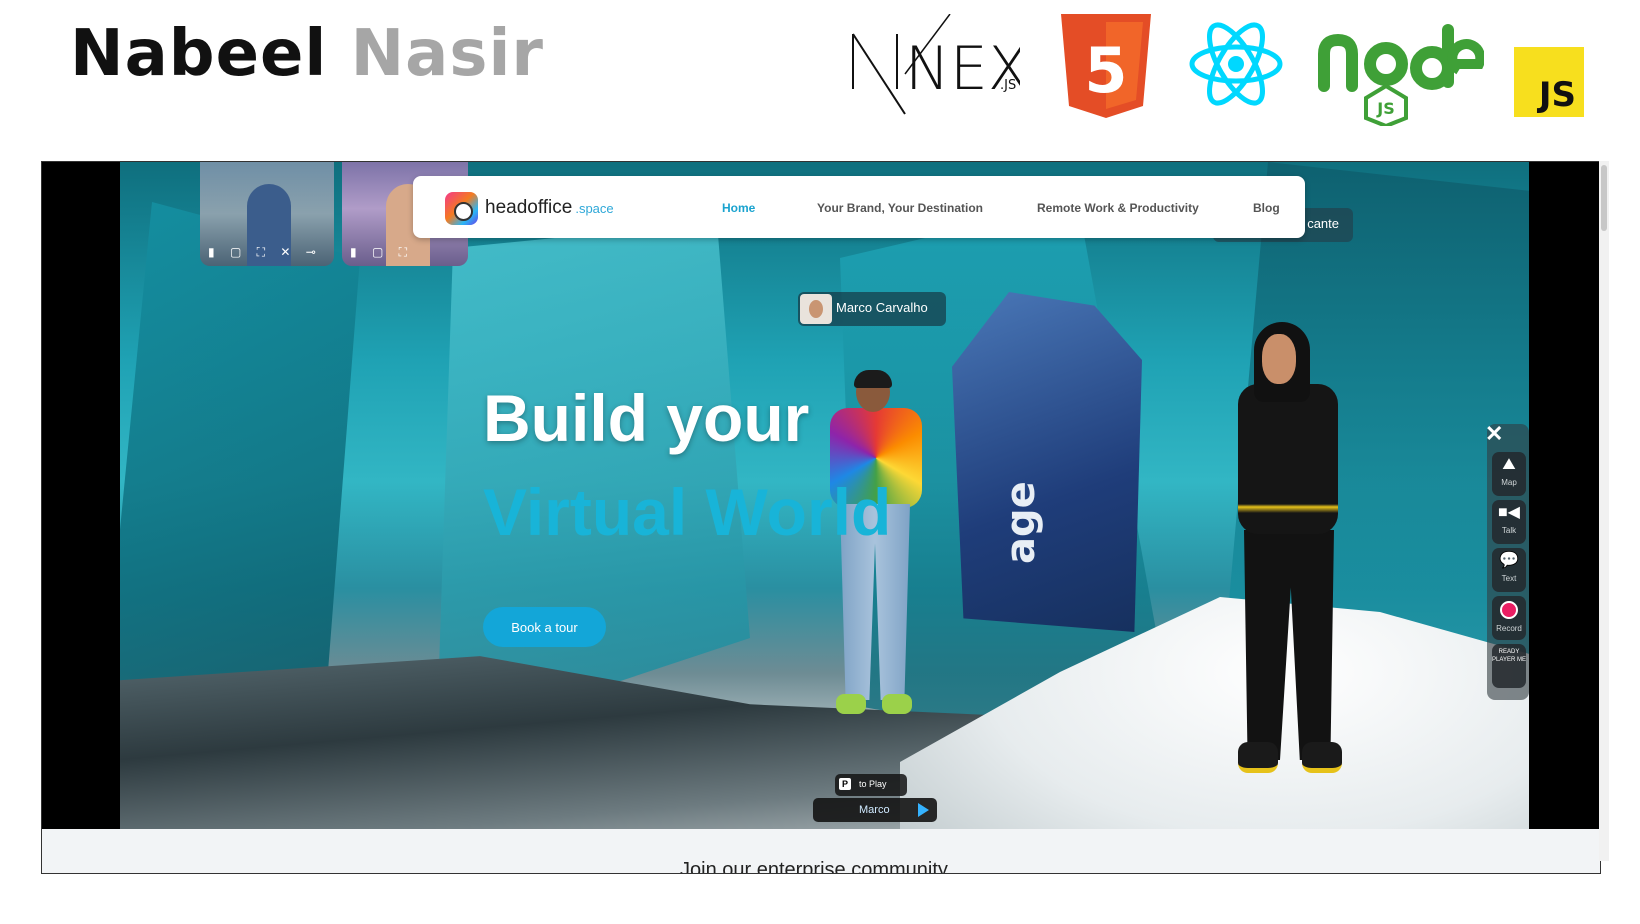 The image size is (1640, 924). Describe the element at coordinates (875, 798) in the screenshot. I see `play-hint: P to Play Marco` at that location.